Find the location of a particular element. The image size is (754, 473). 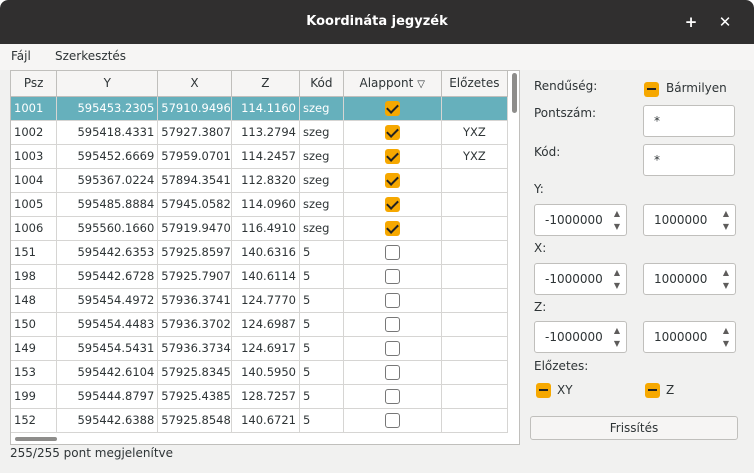

cell-psz: 1005 is located at coordinates (34, 204).